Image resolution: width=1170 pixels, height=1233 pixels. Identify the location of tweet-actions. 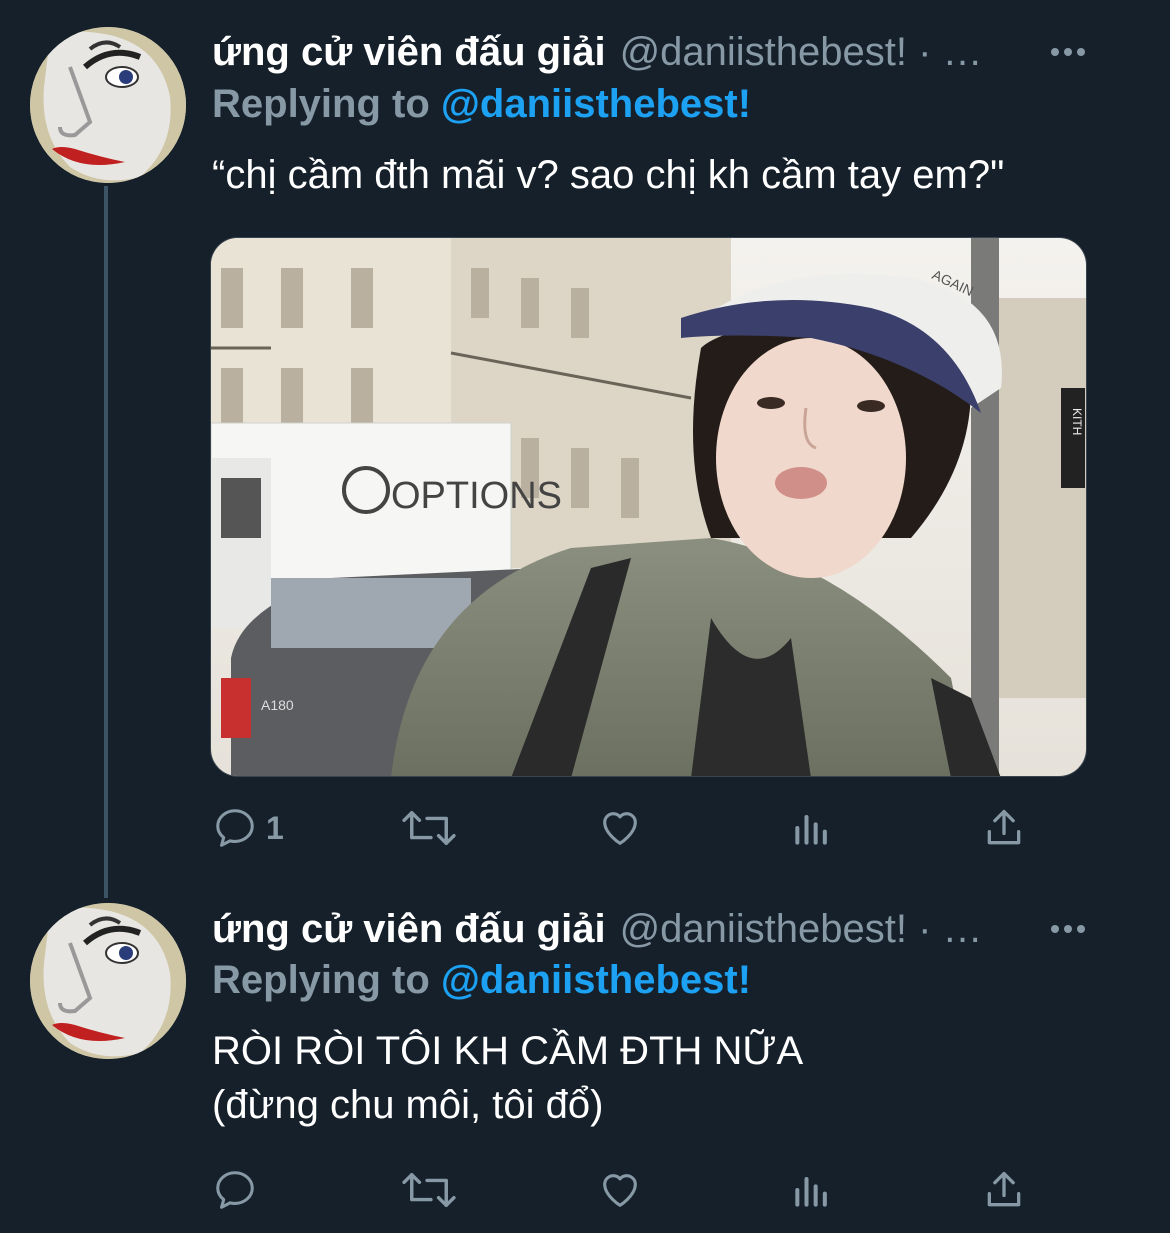
(632, 1190).